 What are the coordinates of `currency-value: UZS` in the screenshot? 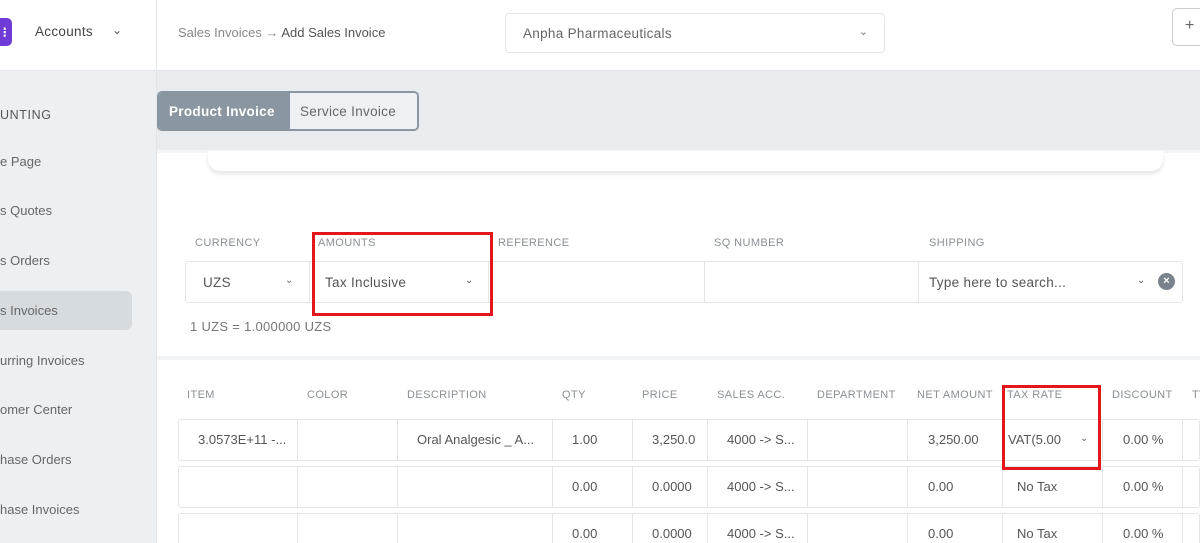 It's located at (217, 282).